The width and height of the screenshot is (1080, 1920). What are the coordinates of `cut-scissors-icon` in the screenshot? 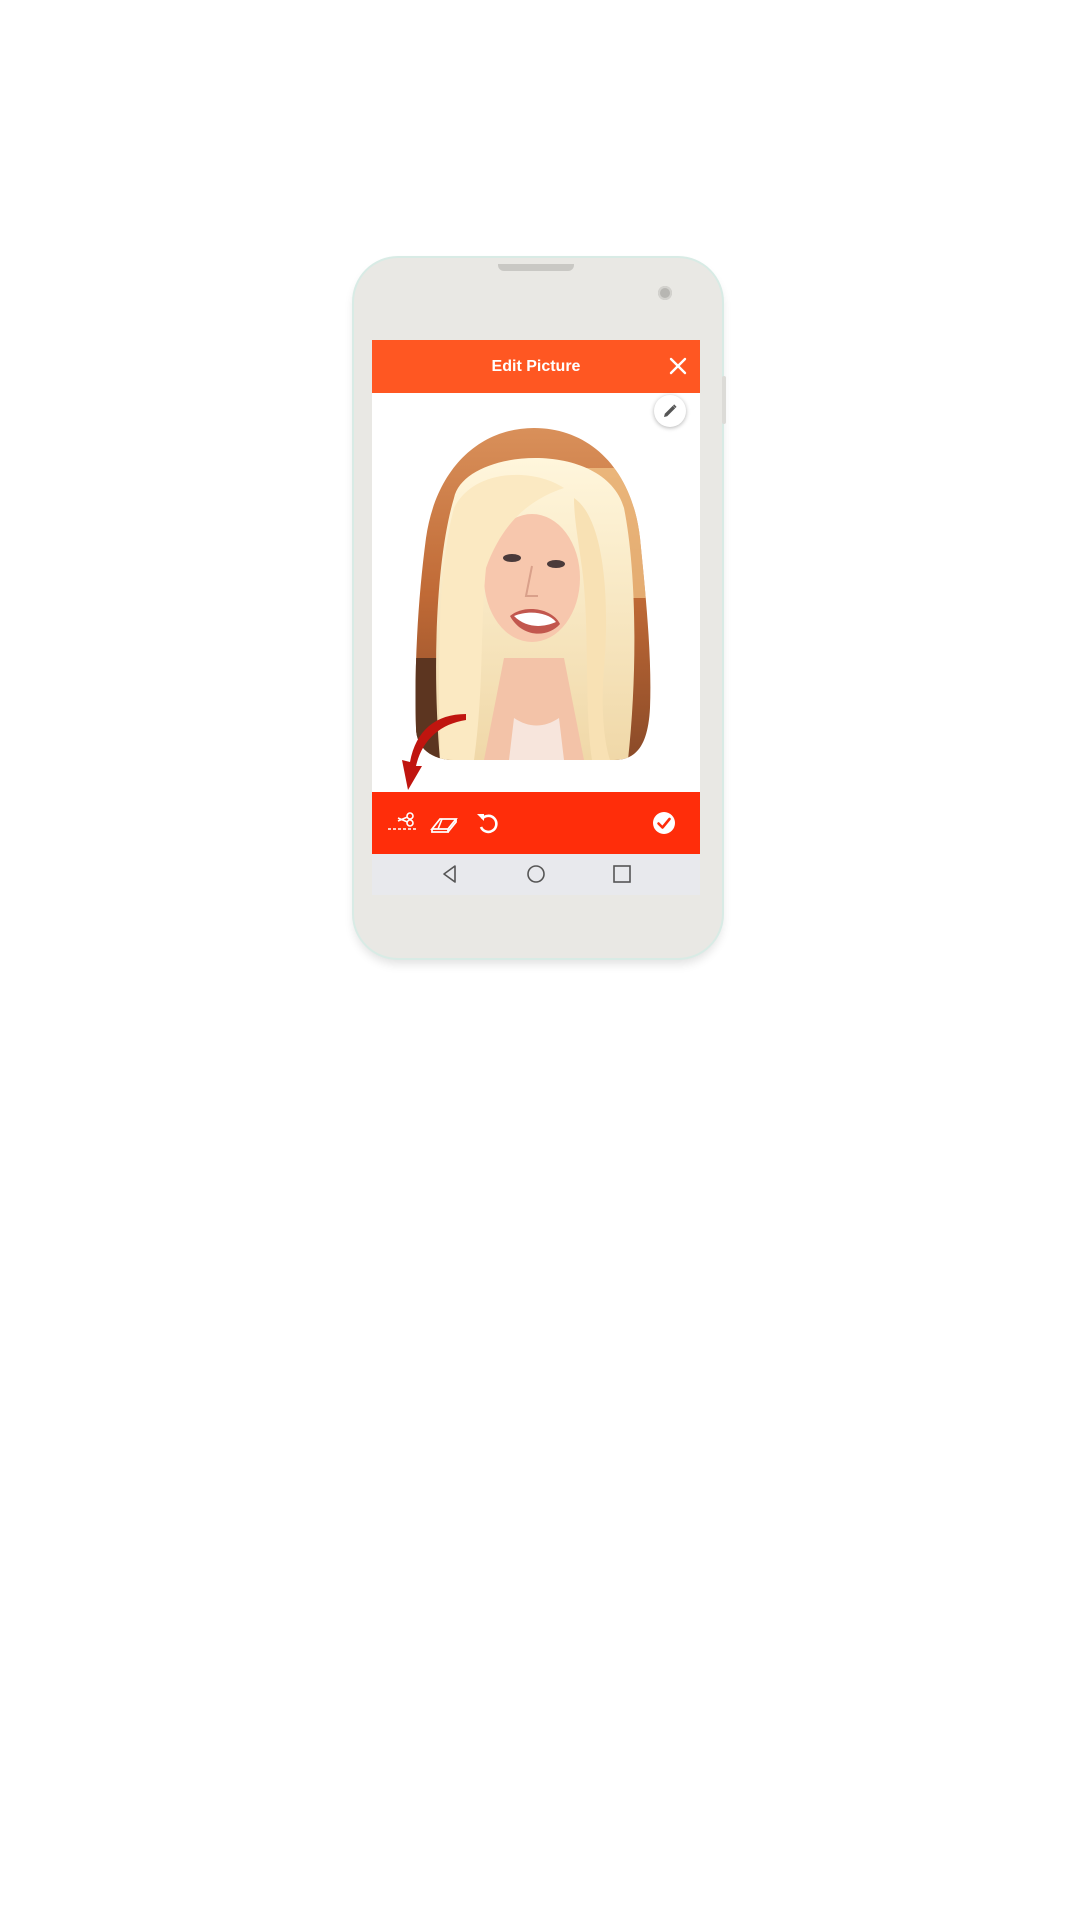 It's located at (402, 821).